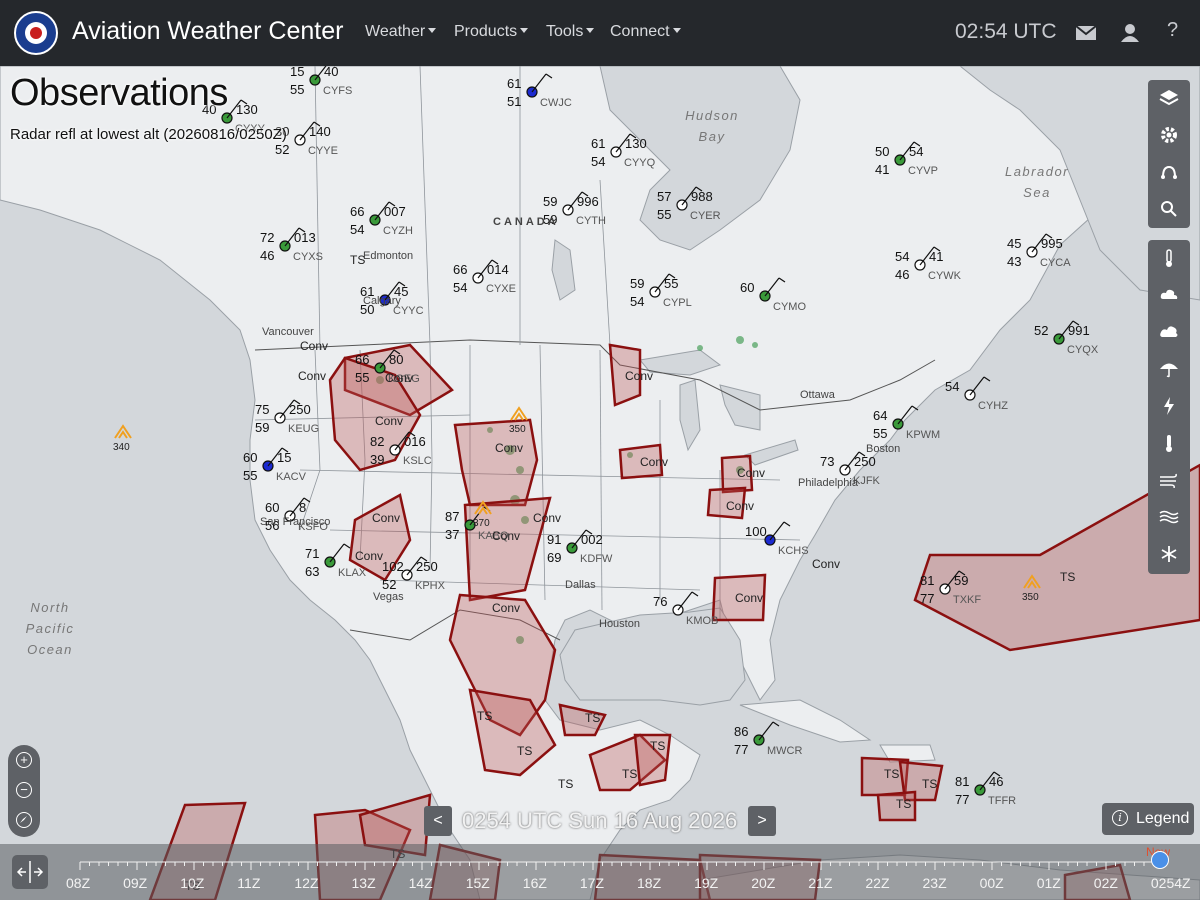 Image resolution: width=1200 pixels, height=900 pixels. Describe the element at coordinates (1169, 554) in the screenshot. I see `snowflake-icon` at that location.